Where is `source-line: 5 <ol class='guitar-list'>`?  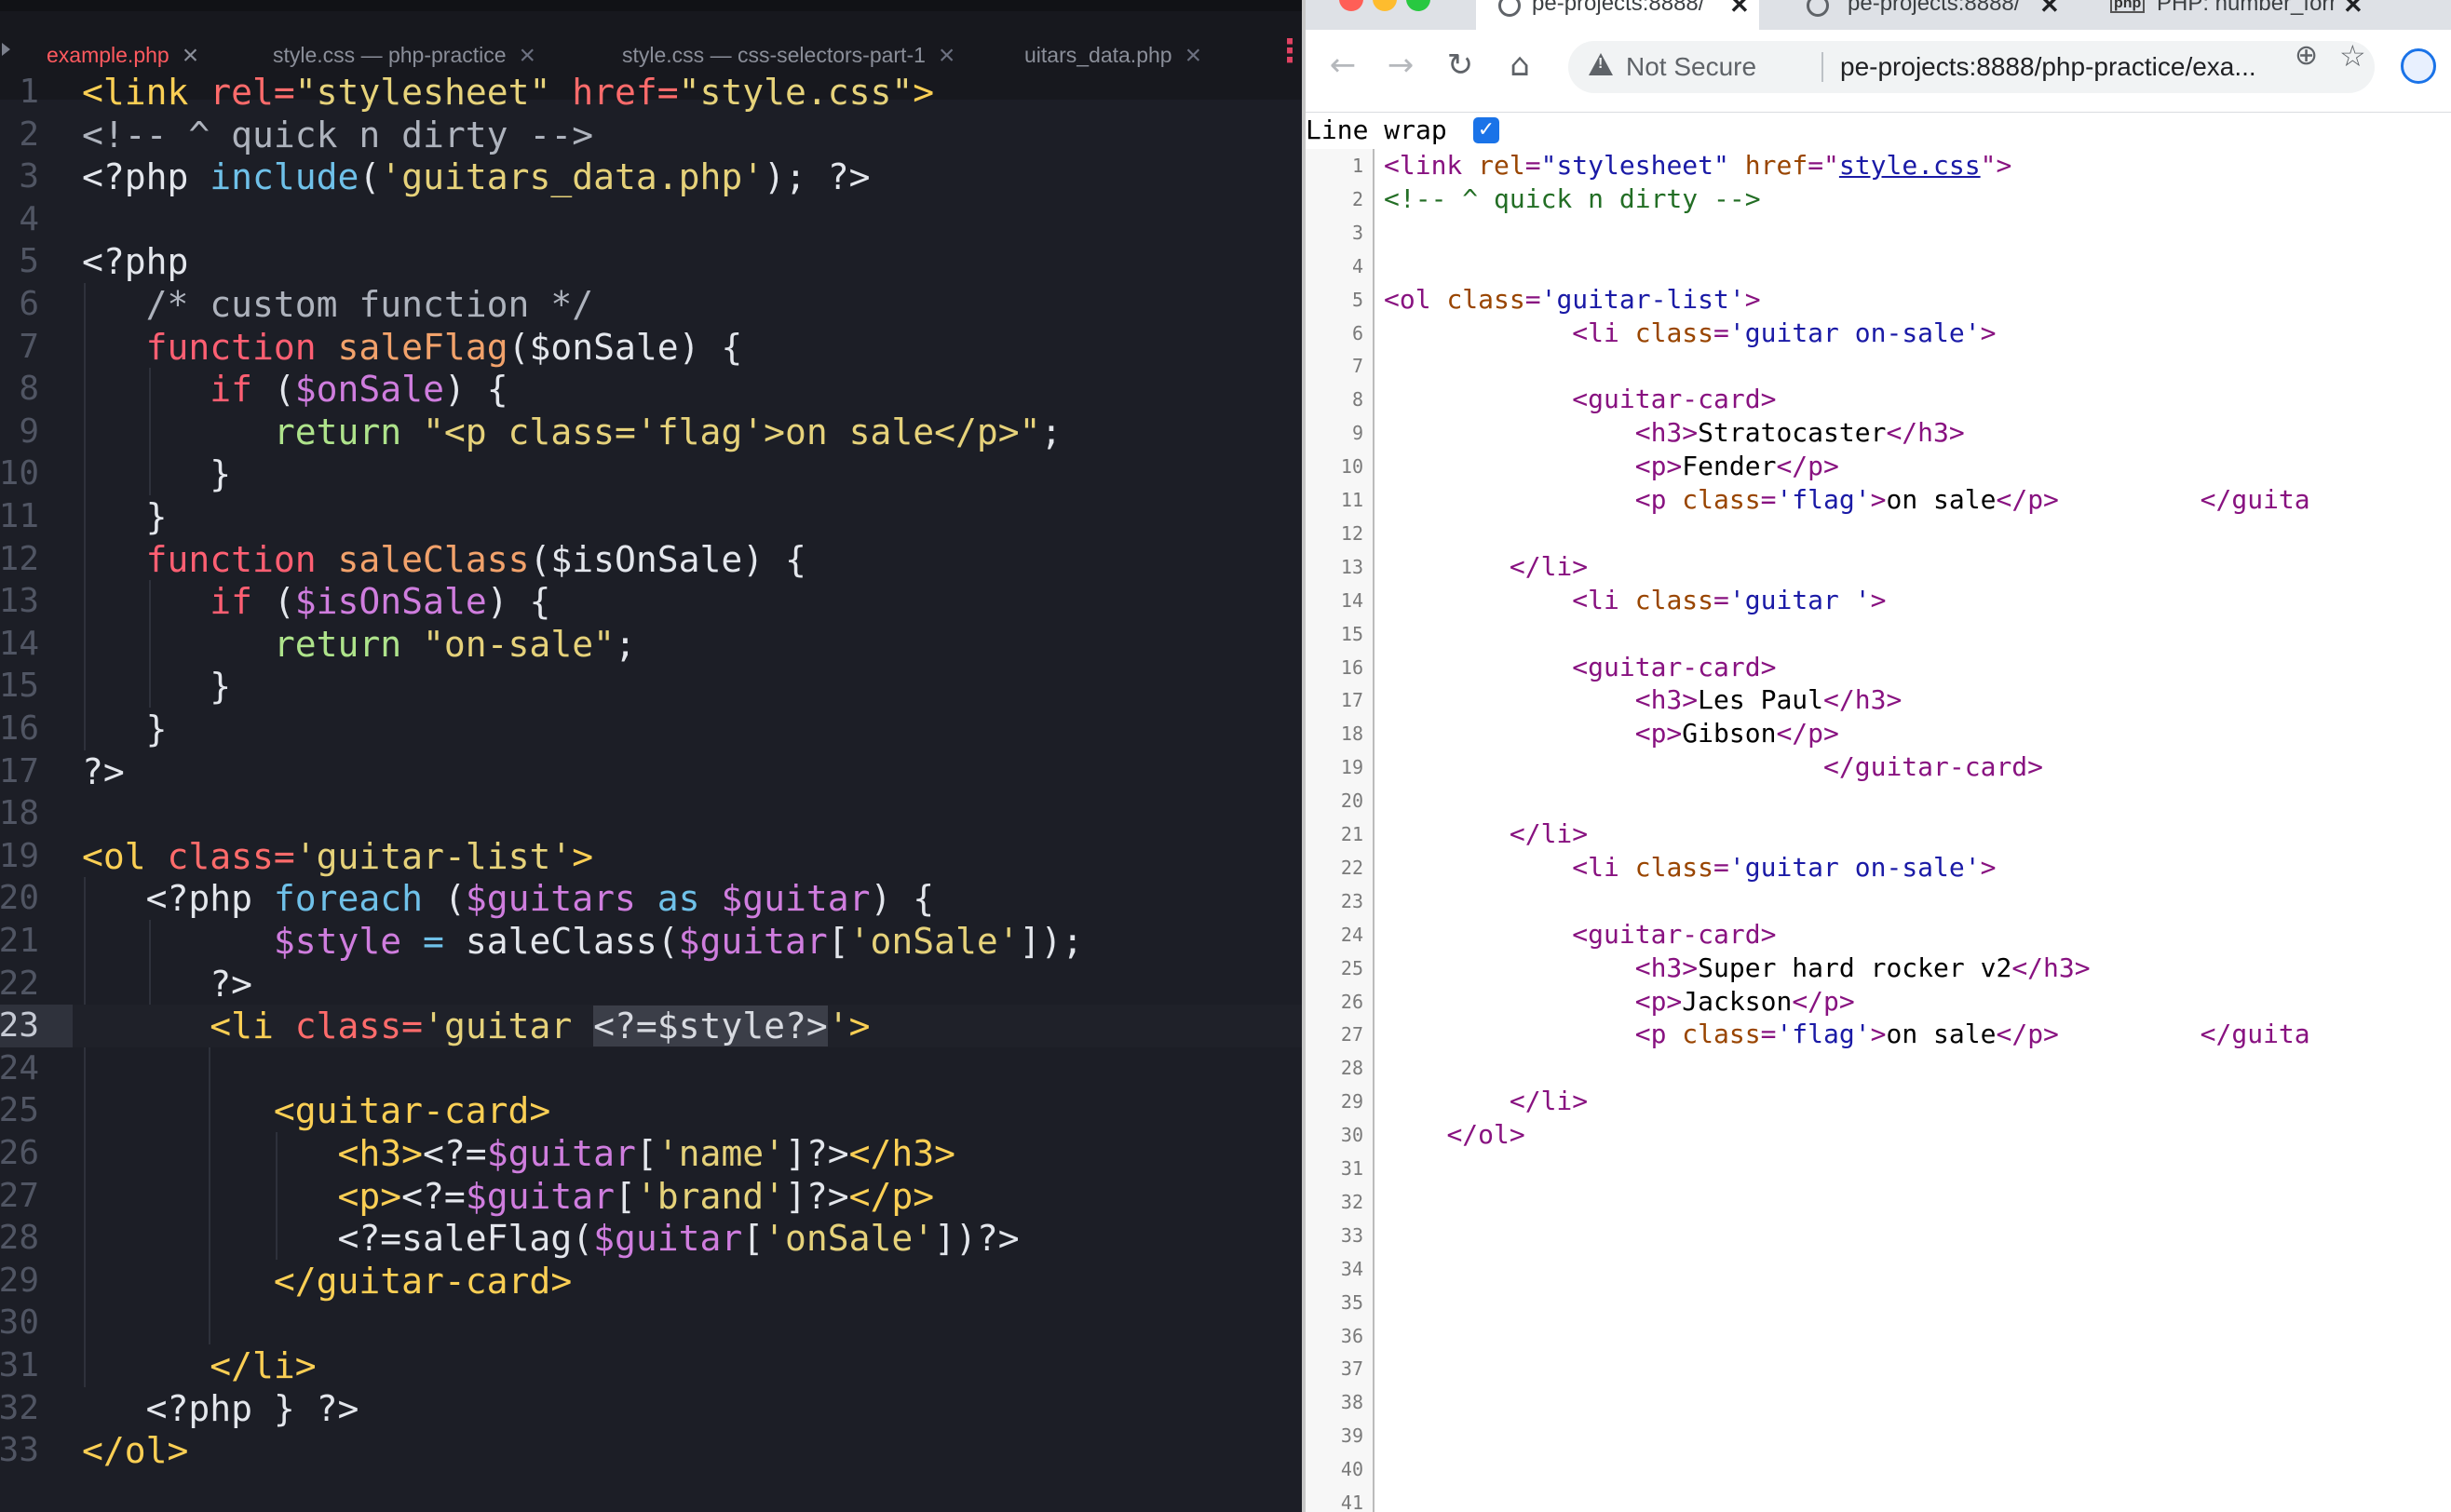 source-line: 5 <ol class='guitar-list'> is located at coordinates (1878, 300).